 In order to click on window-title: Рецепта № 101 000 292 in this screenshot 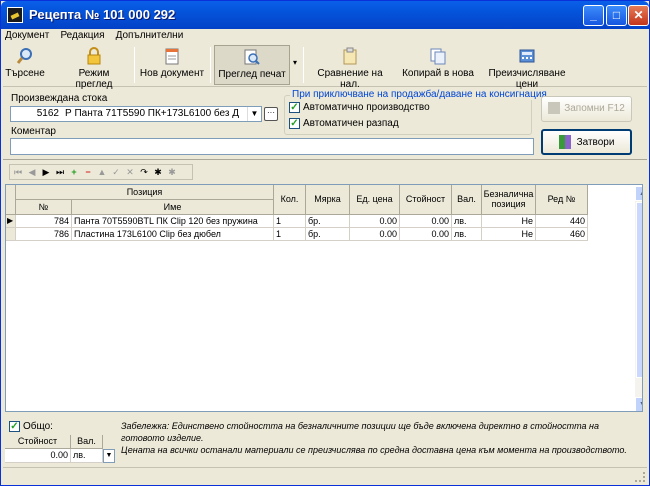, I will do `click(102, 14)`.